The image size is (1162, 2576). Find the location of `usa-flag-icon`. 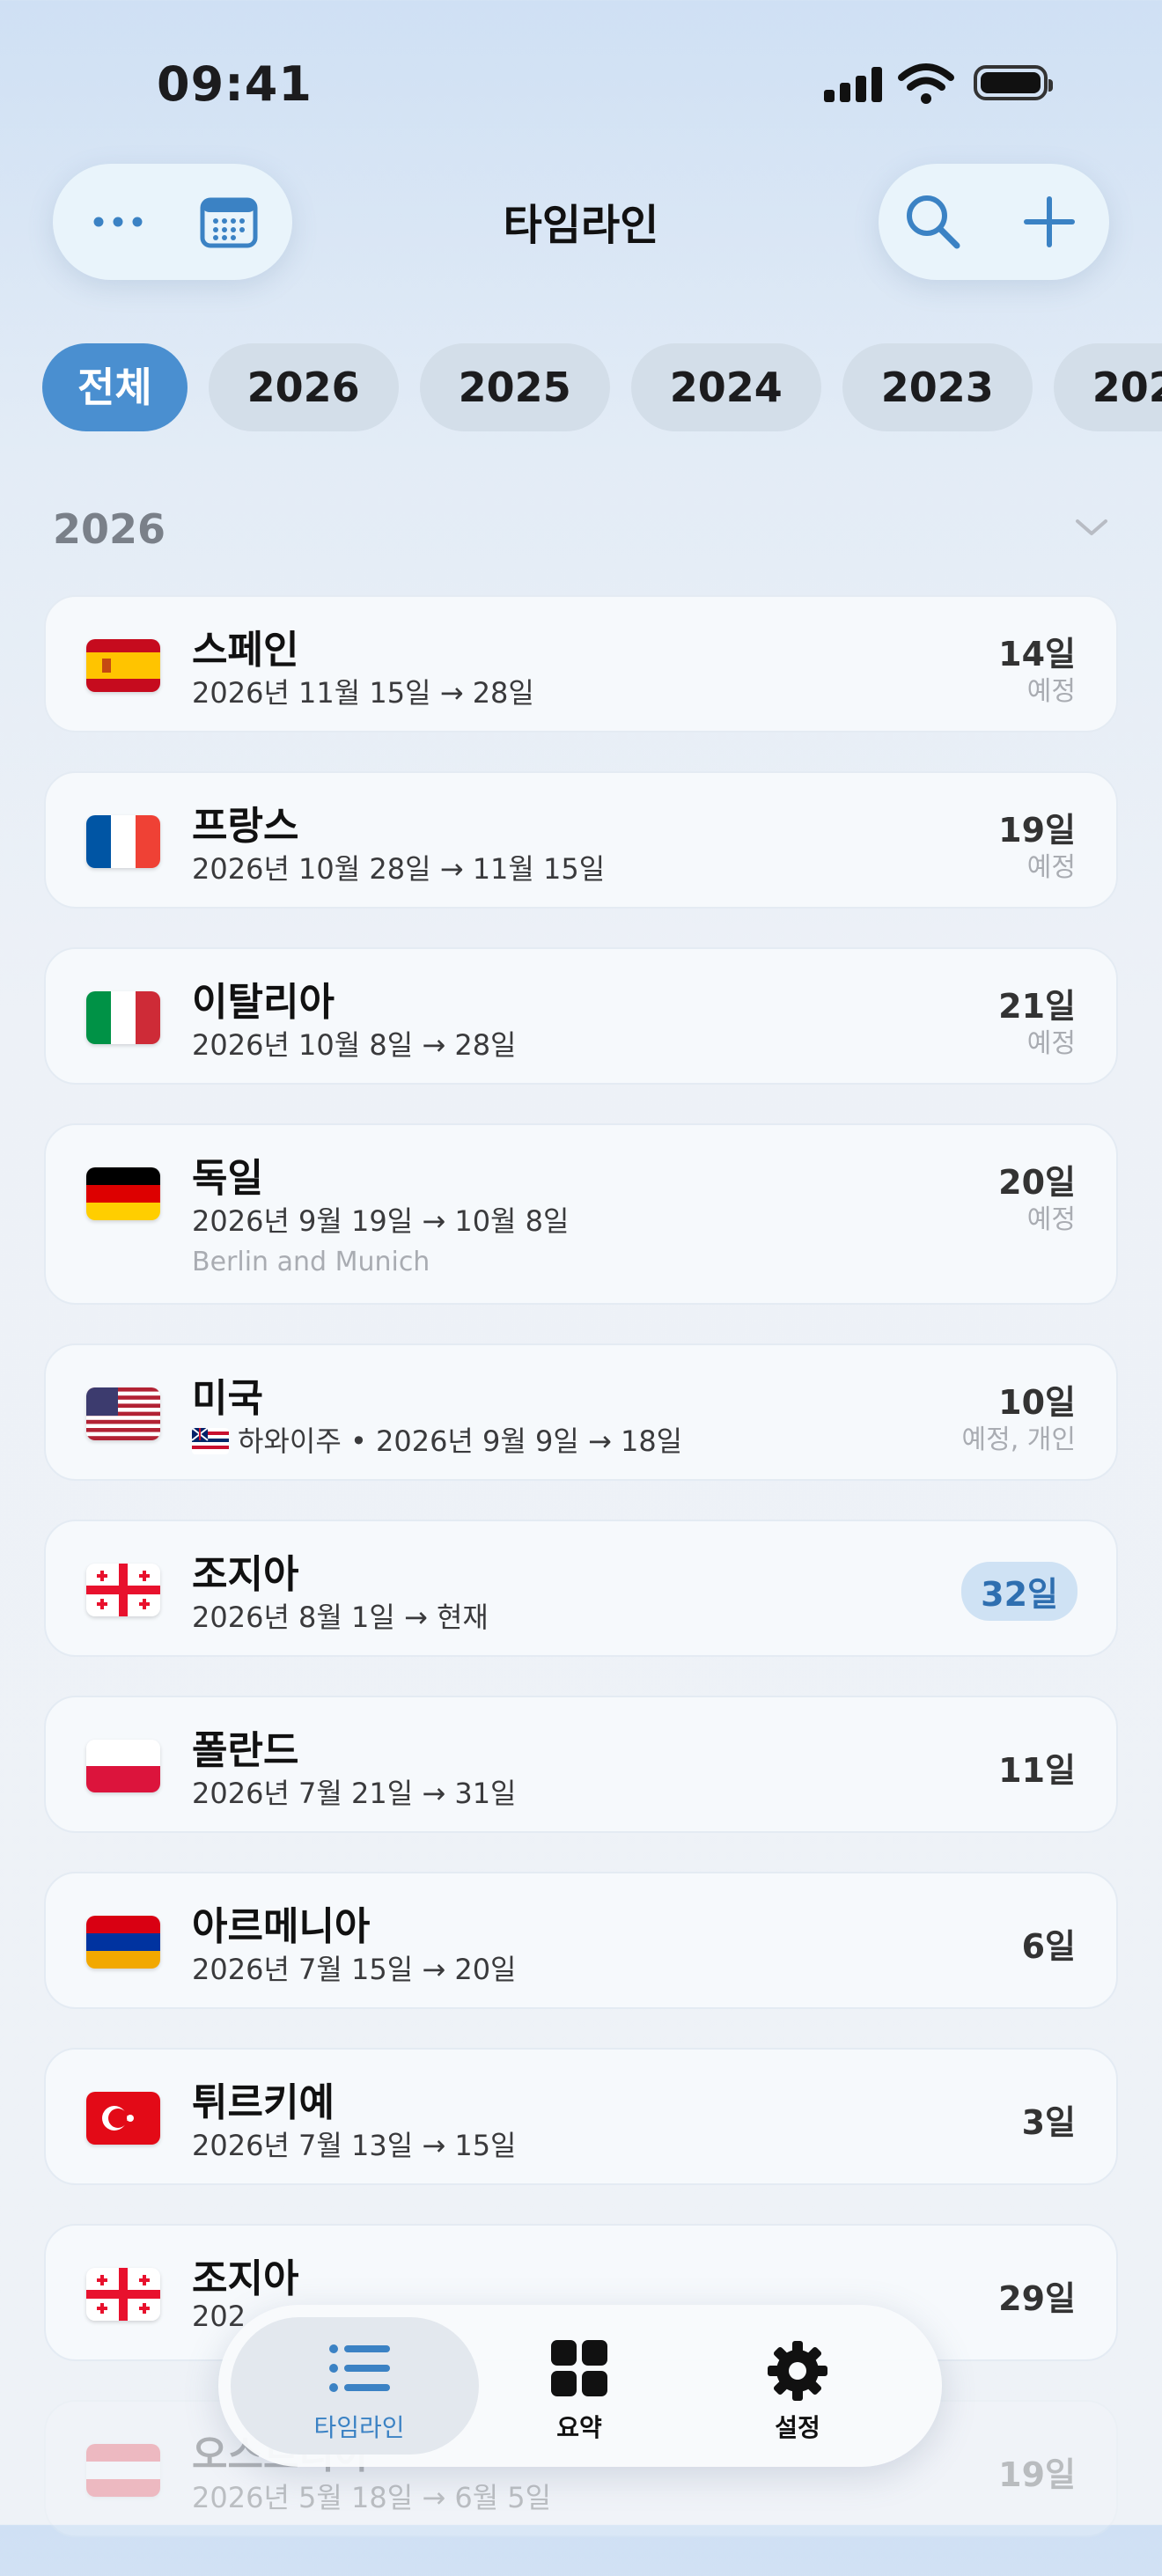

usa-flag-icon is located at coordinates (123, 1414).